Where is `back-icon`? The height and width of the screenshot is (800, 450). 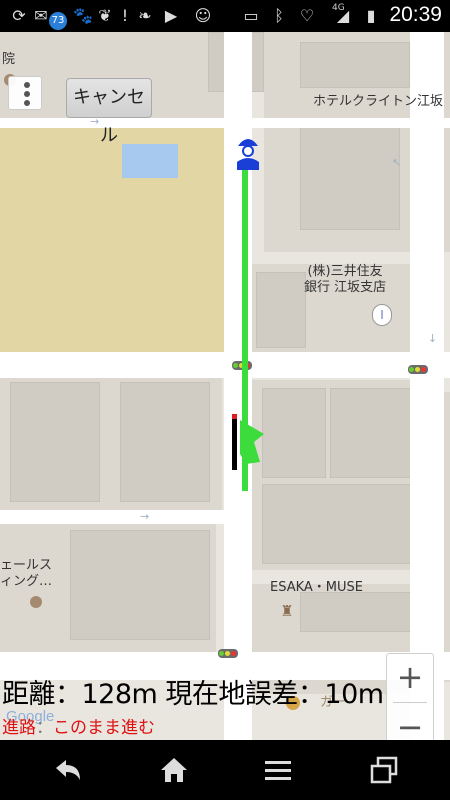 back-icon is located at coordinates (68, 770).